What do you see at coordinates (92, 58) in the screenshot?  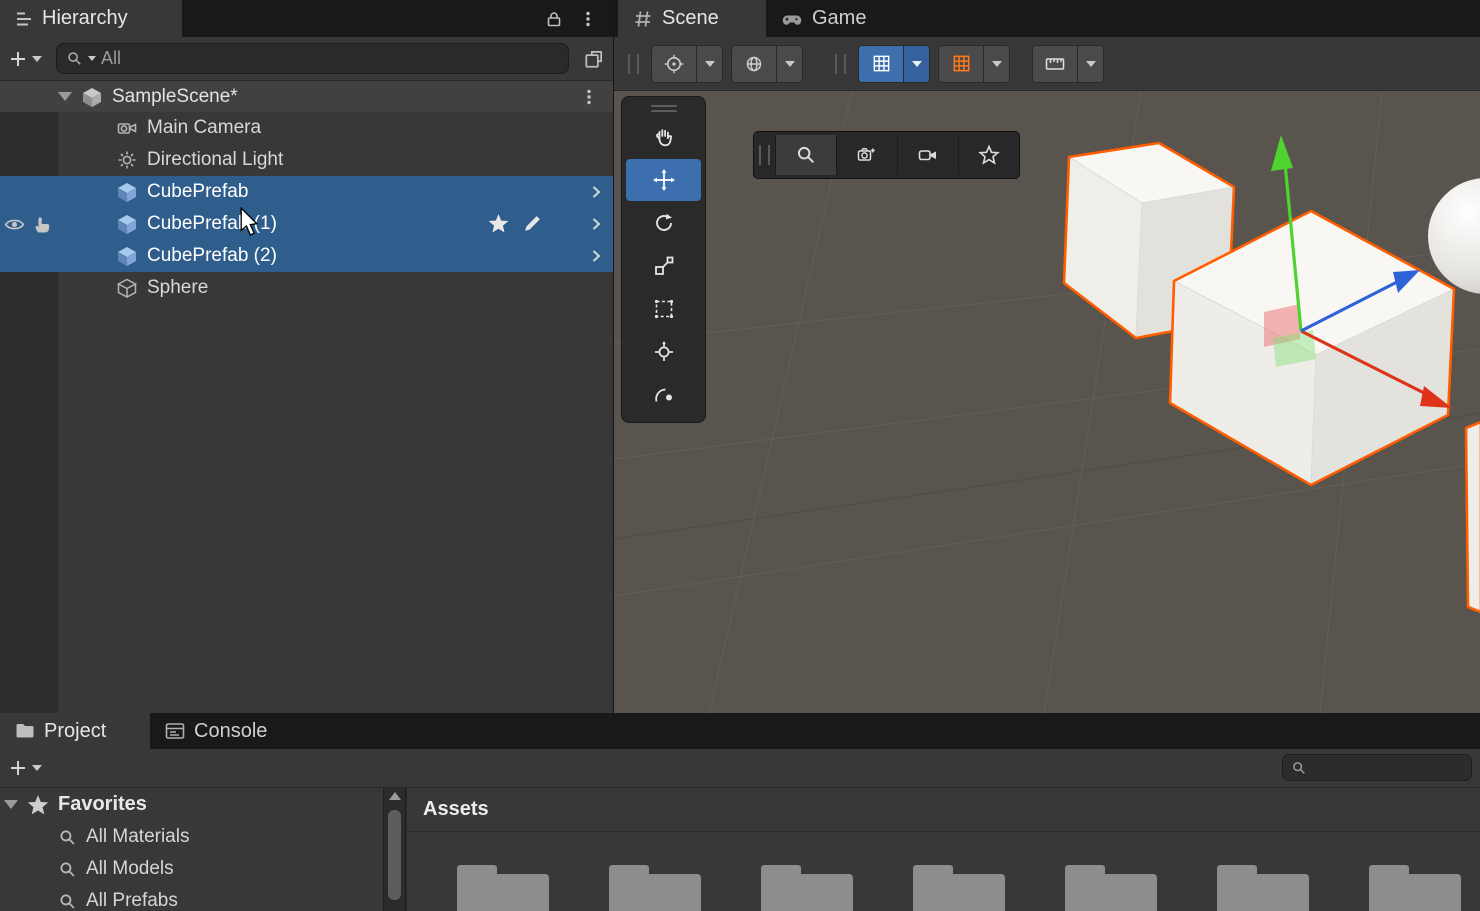 I see `search-filter-caret-icon` at bounding box center [92, 58].